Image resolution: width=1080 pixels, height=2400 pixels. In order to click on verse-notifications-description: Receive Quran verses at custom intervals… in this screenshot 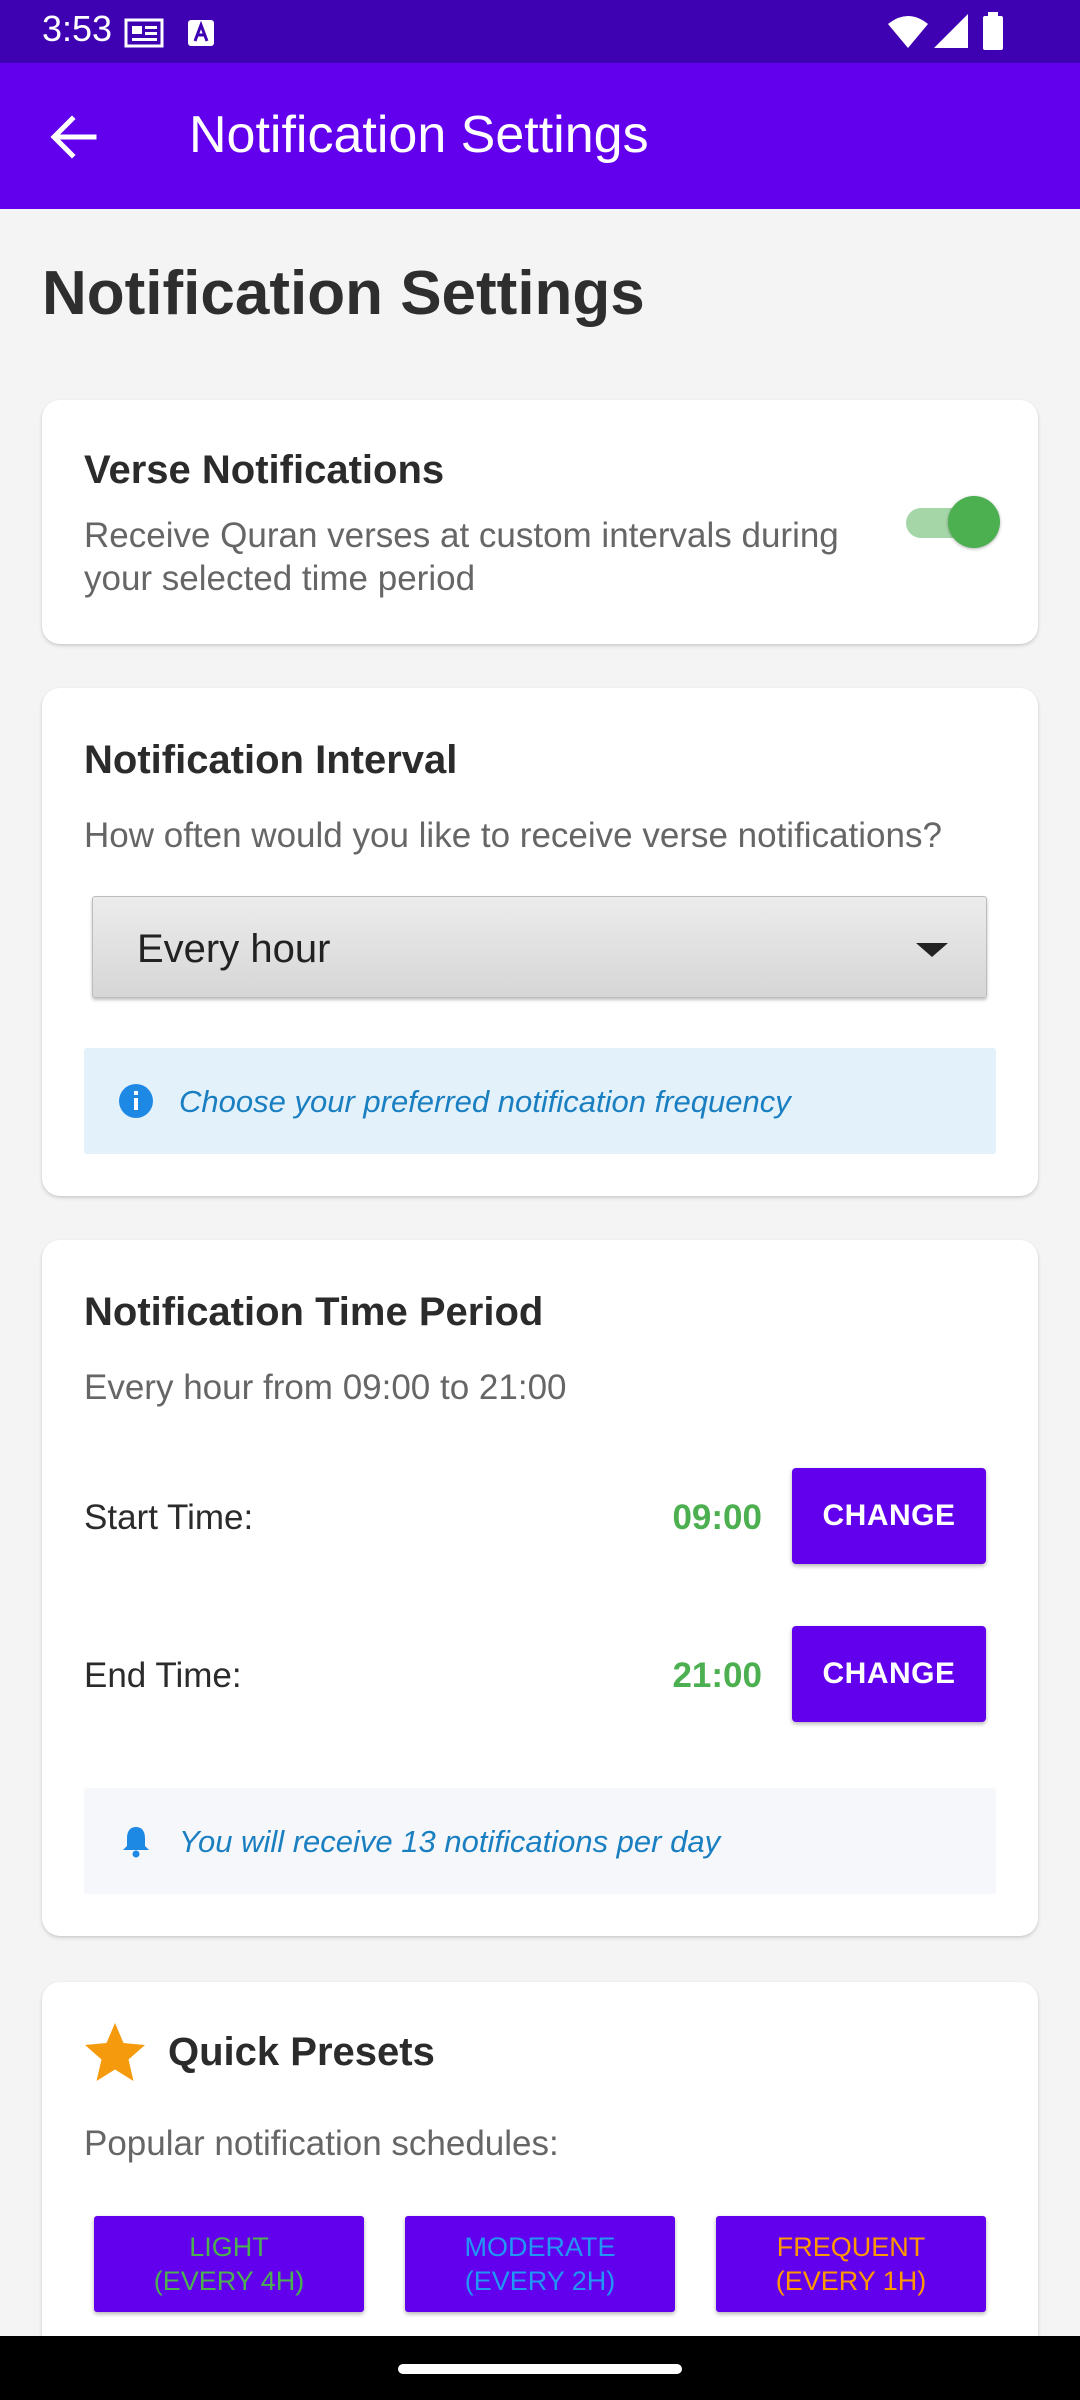, I will do `click(484, 557)`.